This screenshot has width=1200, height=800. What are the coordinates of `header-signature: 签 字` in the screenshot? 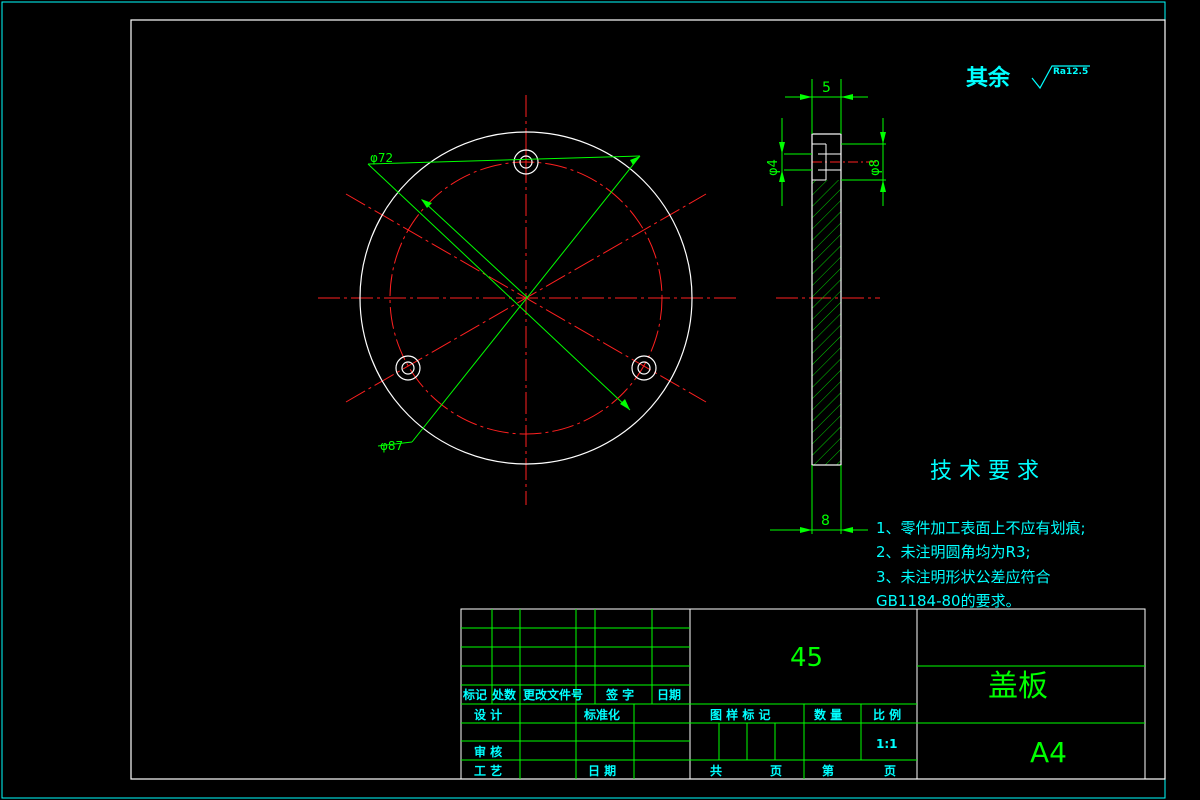 It's located at (619, 694).